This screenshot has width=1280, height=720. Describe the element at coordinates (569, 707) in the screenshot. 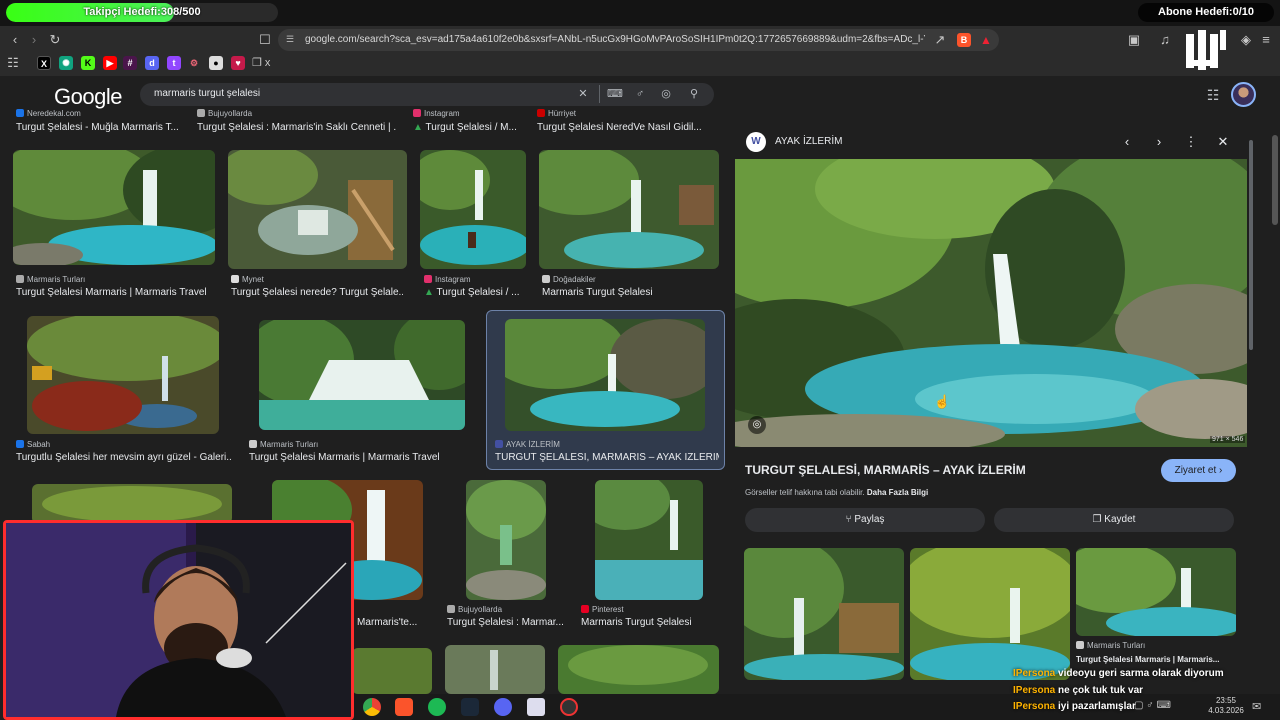

I see `obs-taskbar-icon` at that location.